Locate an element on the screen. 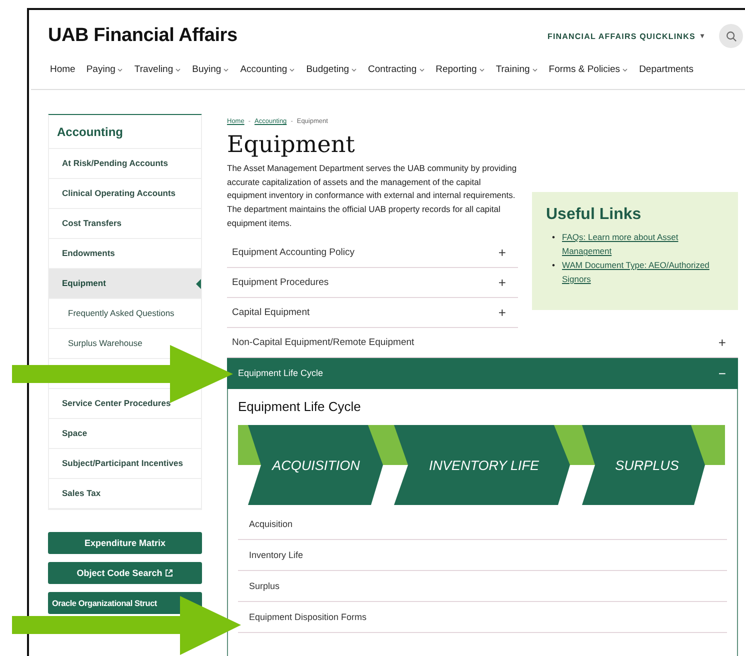 This screenshot has width=745, height=656. nav-link: Buying is located at coordinates (211, 76).